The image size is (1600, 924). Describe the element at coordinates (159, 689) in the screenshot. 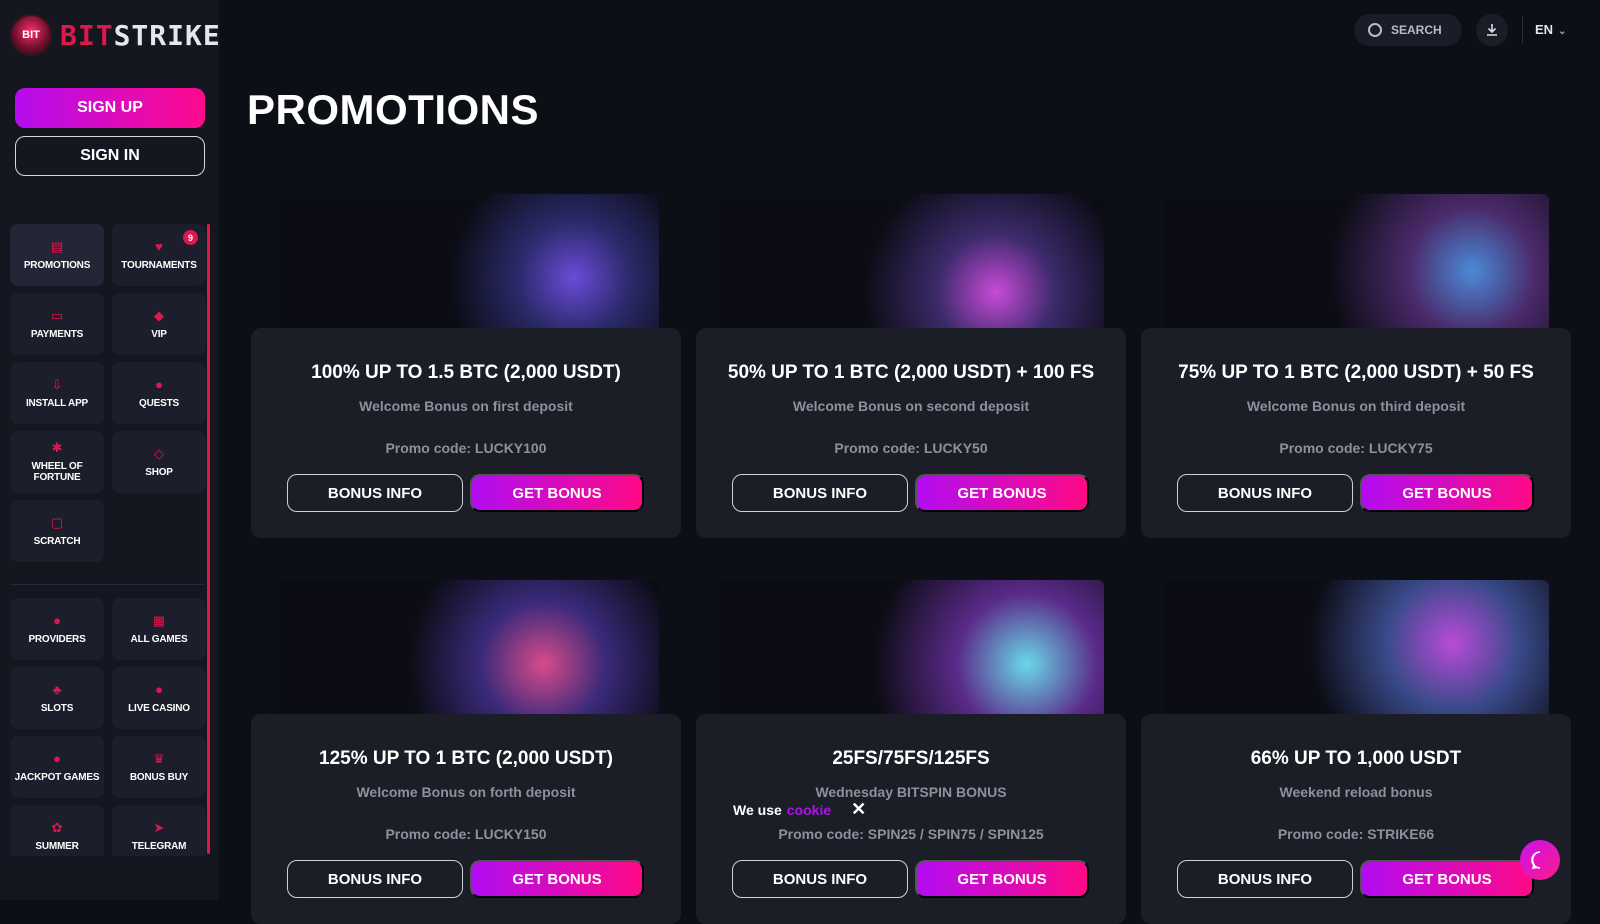

I see `chip-icon: ●` at that location.